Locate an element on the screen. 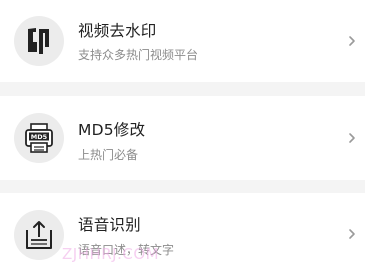  stamp-icon is located at coordinates (39, 41).